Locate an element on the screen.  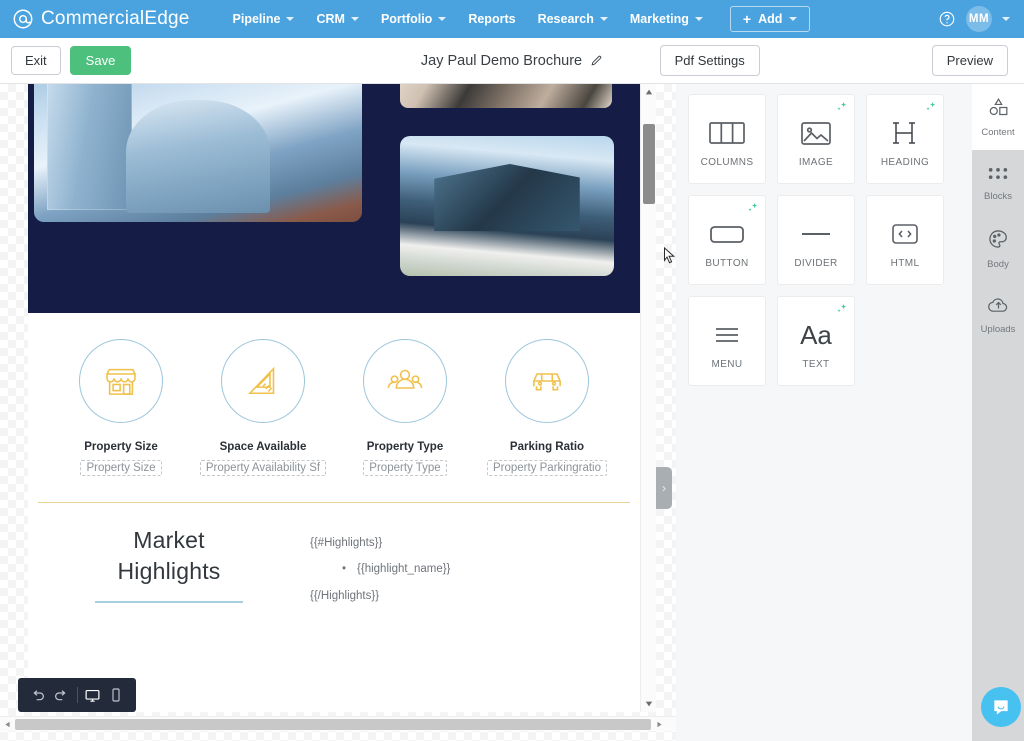
rail-item-label: Uploads is located at coordinates (998, 329).